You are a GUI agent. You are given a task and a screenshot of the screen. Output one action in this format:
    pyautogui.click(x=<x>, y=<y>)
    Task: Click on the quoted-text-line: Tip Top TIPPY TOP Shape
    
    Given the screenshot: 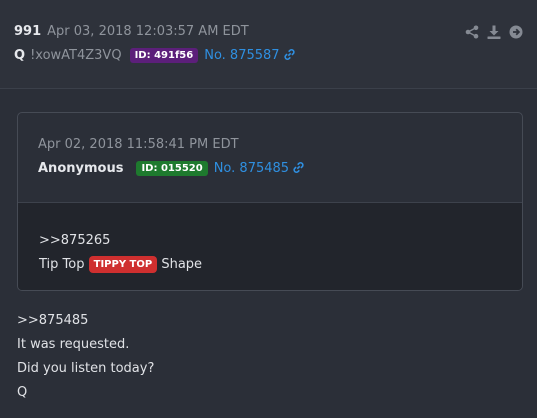 What is the action you would take?
    pyautogui.click(x=280, y=265)
    